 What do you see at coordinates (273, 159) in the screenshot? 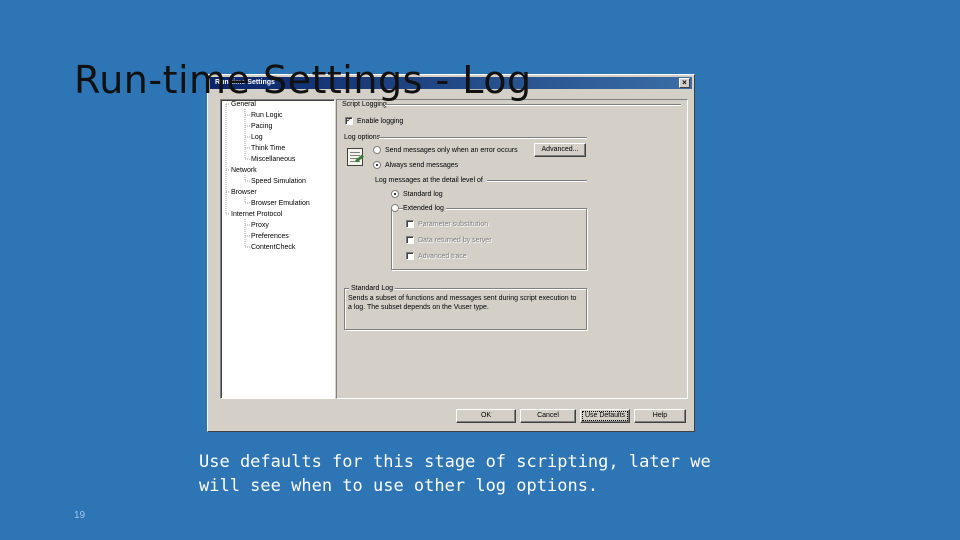
I see `tree-item-miscellaneous: Miscellaneous` at bounding box center [273, 159].